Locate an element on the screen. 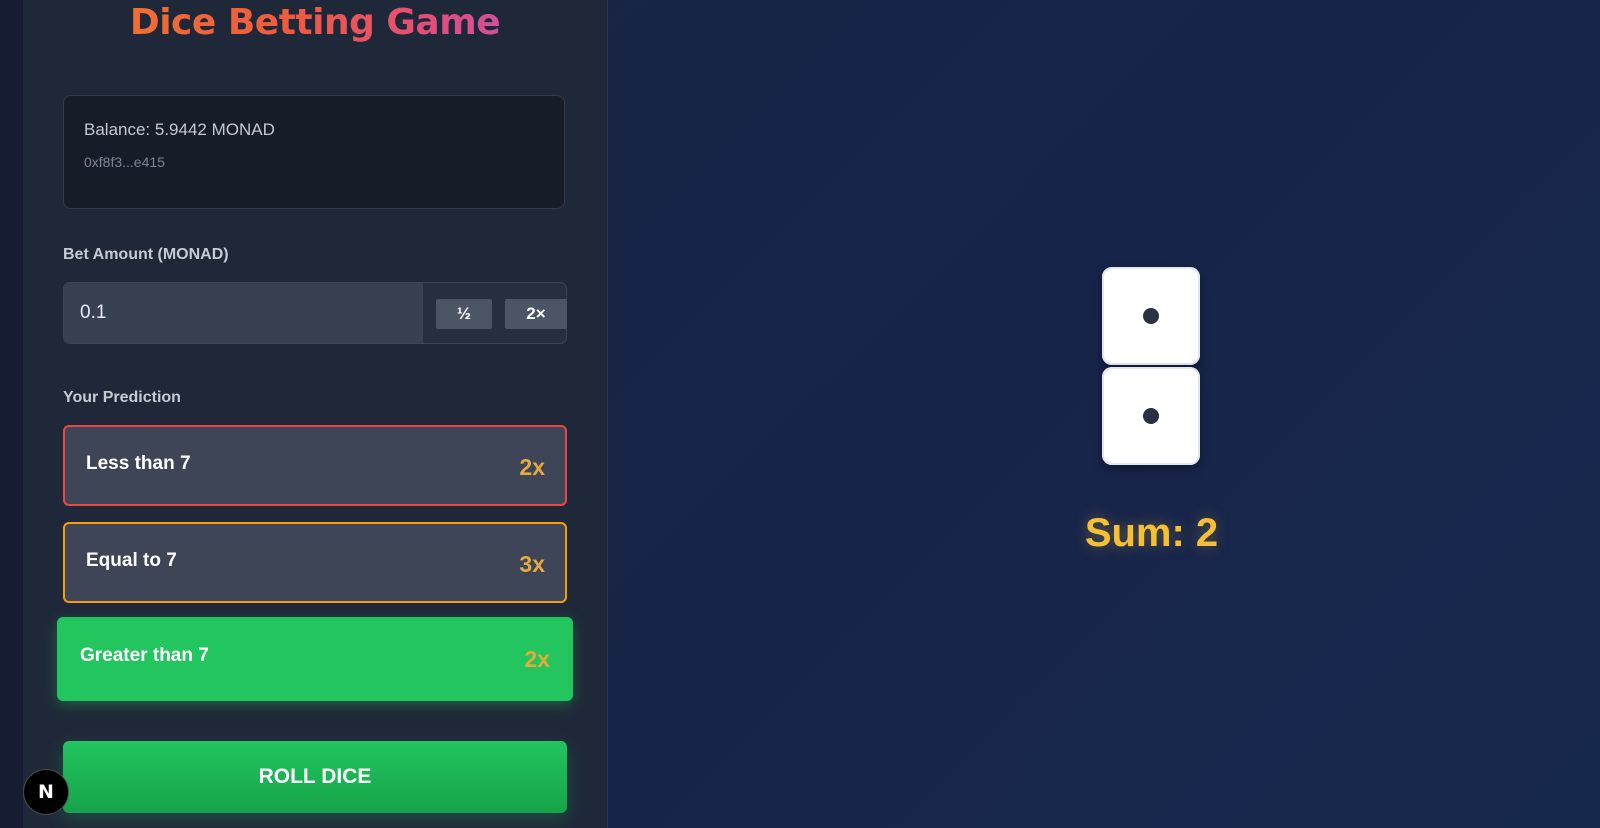 Image resolution: width=1600 pixels, height=828 pixels. next-logo-badge: N is located at coordinates (46, 792).